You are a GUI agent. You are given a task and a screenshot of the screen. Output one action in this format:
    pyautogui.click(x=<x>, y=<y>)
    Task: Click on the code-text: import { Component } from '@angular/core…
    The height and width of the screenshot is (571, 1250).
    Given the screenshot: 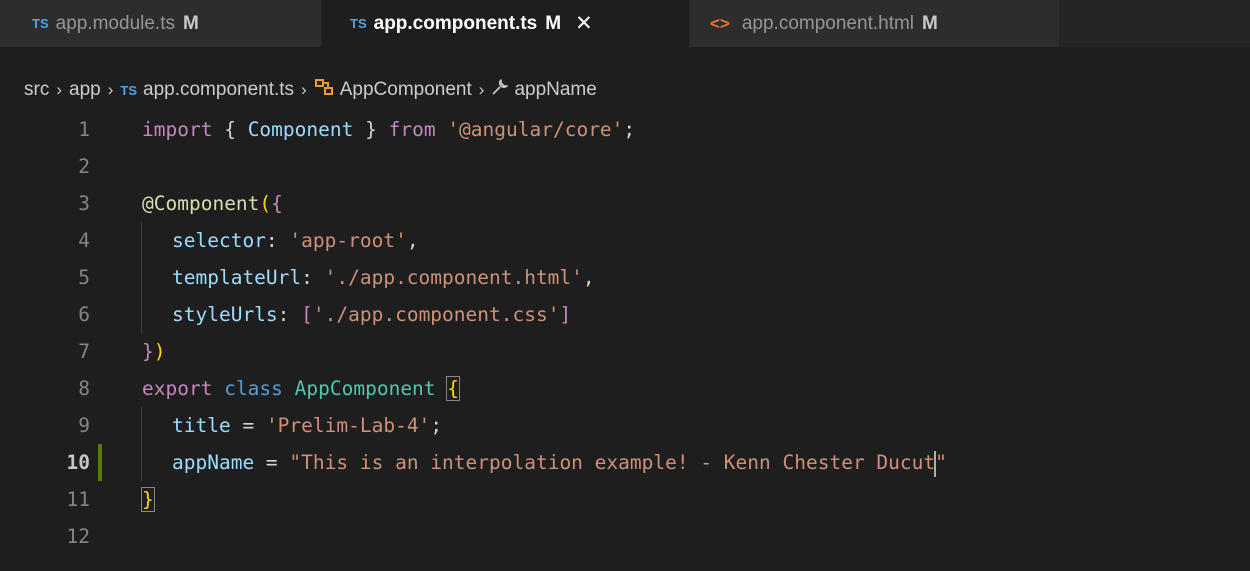 What is the action you would take?
    pyautogui.click(x=389, y=129)
    